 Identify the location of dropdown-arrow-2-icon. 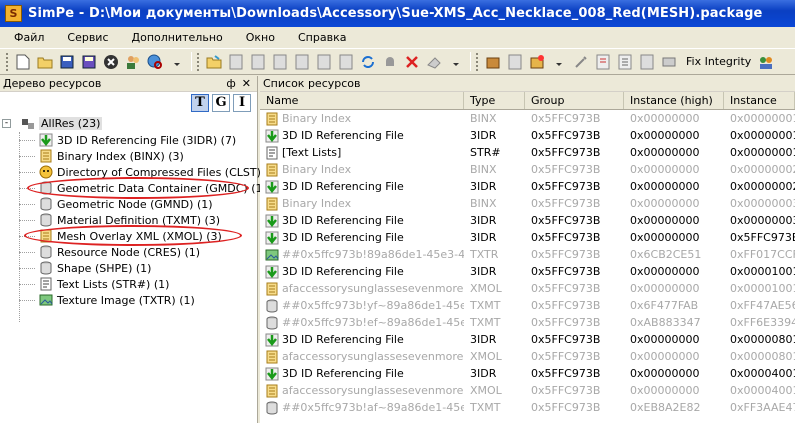
(456, 62).